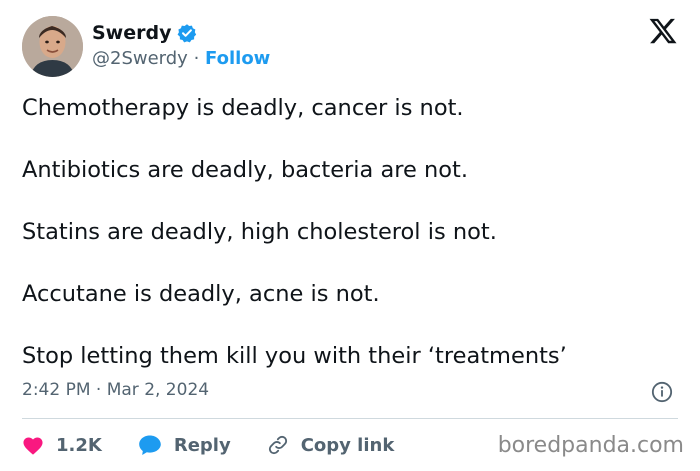  I want to click on author-handle: @2Swerdy, so click(140, 58).